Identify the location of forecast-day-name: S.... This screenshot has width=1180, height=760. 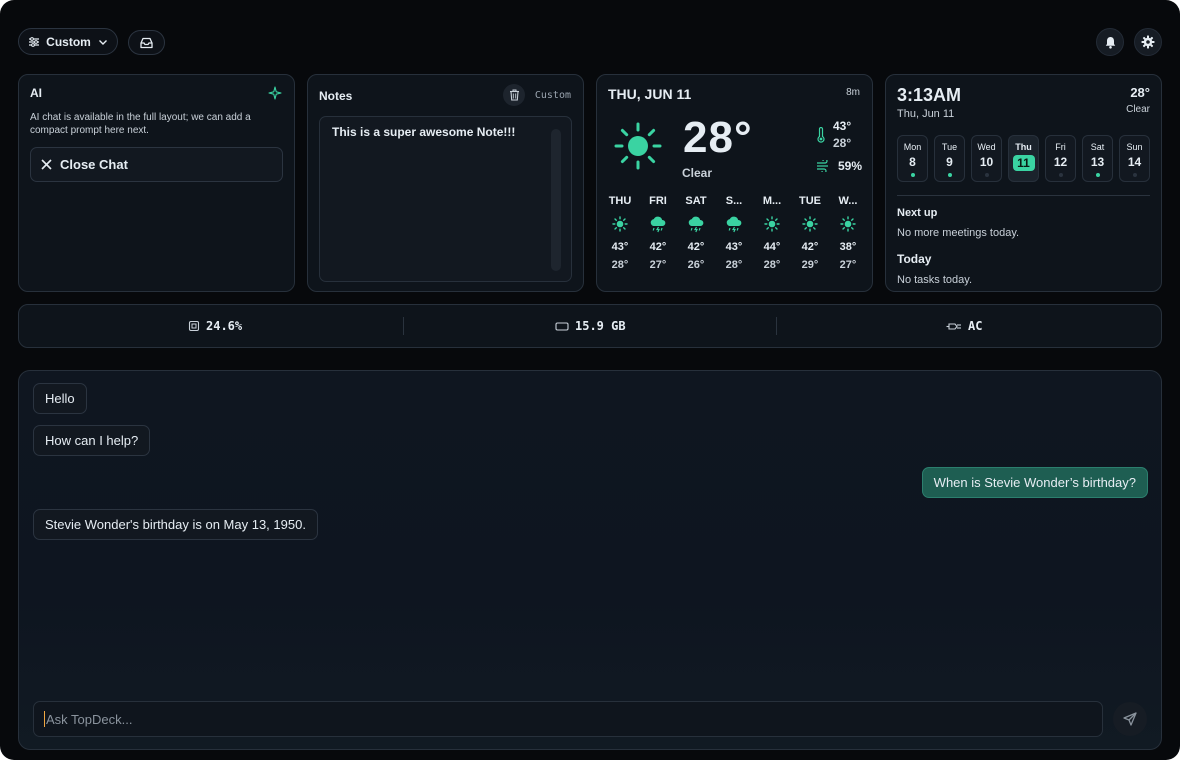
(734, 201).